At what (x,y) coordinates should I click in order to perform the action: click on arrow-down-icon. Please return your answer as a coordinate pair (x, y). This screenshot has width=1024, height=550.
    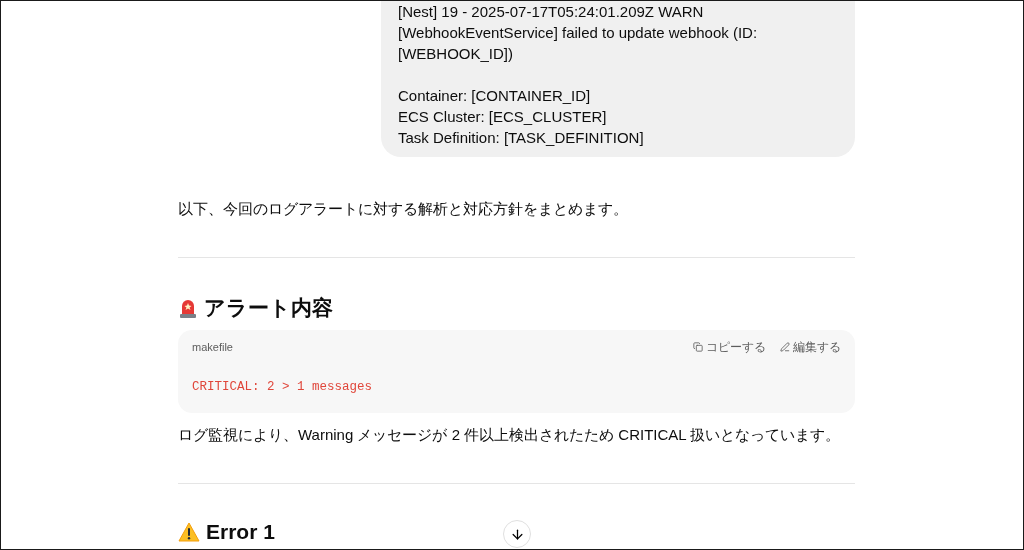
    Looking at the image, I should click on (517, 534).